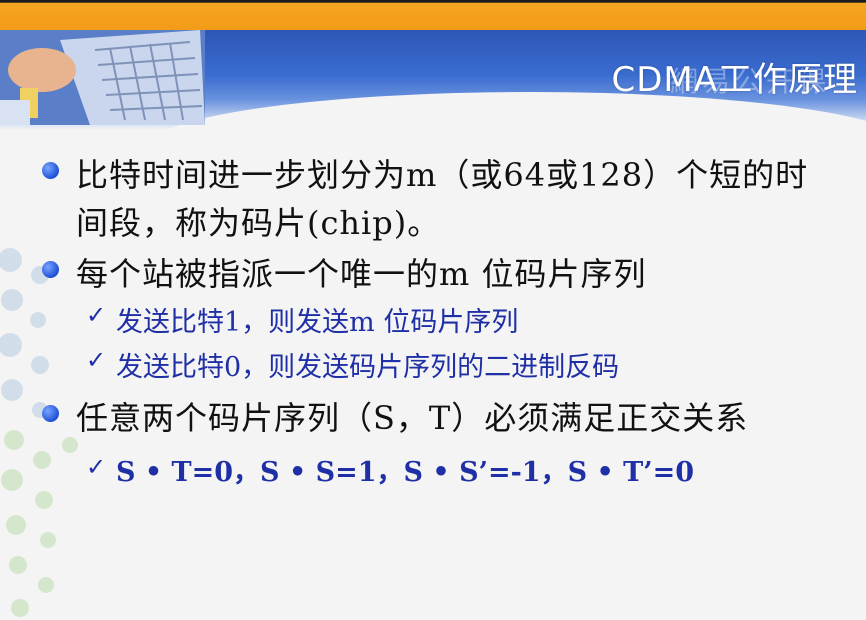 The height and width of the screenshot is (620, 866). Describe the element at coordinates (258, 223) in the screenshot. I see `bullet-1-line-2: 间段，称为码片(chip)。` at that location.